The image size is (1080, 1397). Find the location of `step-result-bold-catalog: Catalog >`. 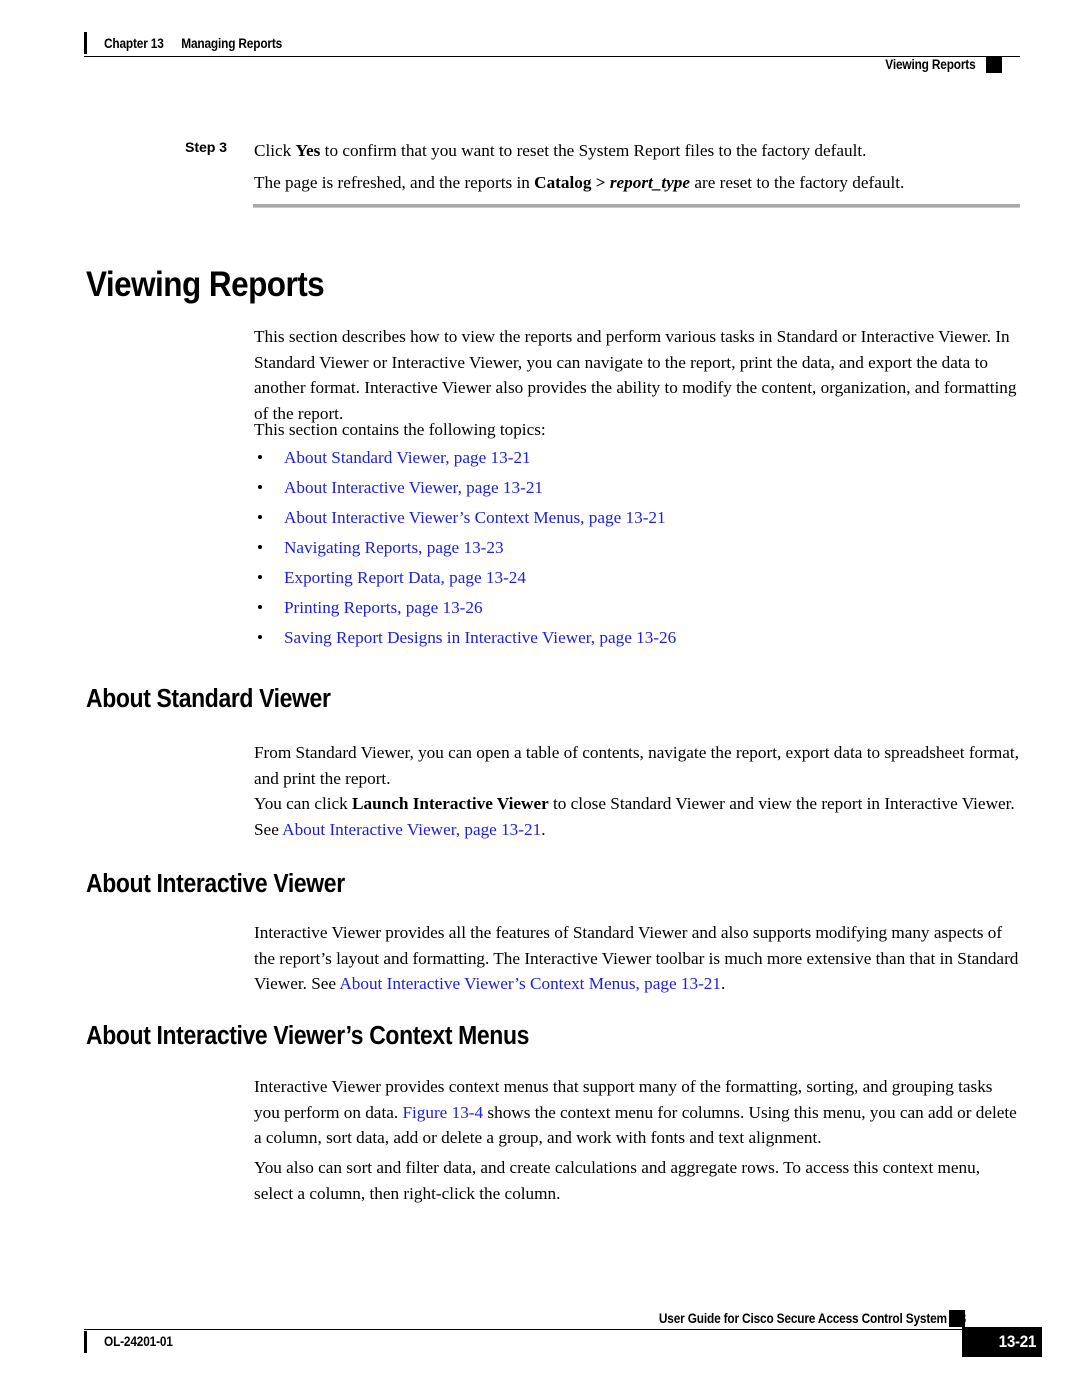

step-result-bold-catalog: Catalog > is located at coordinates (572, 182).